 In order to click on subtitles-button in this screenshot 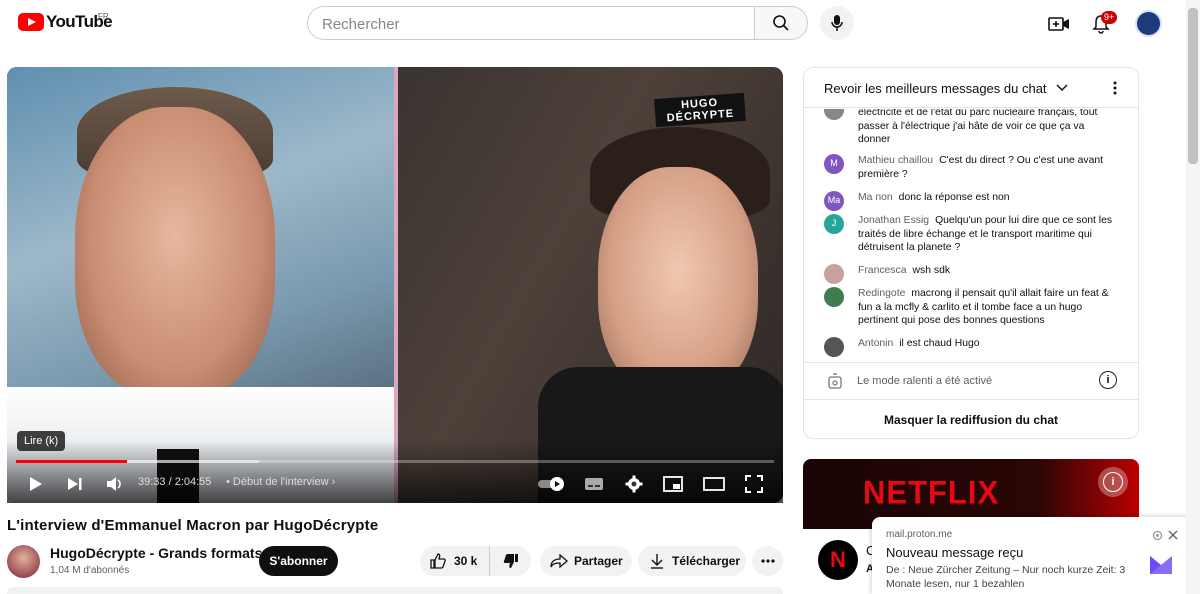, I will do `click(594, 484)`.